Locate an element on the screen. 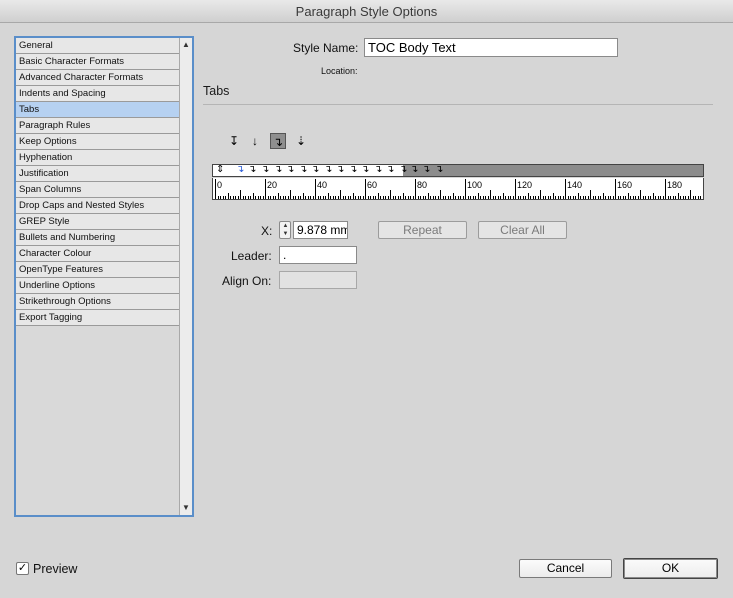  sidebar-item-bullets-and-numbering: Bullets and Numbering is located at coordinates (98, 238).